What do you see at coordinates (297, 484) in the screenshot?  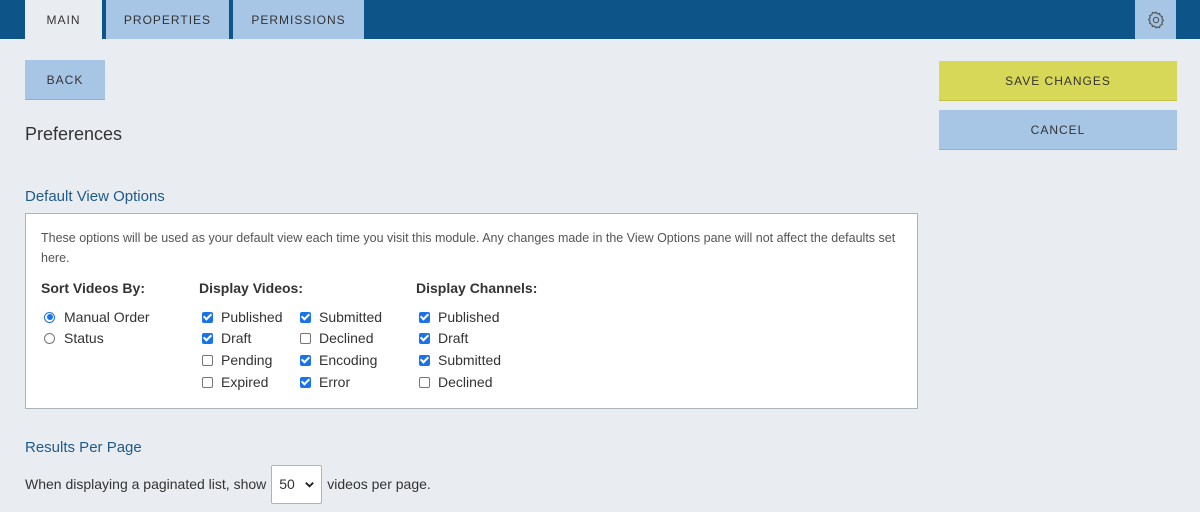 I see `results-per-page-select: 50` at bounding box center [297, 484].